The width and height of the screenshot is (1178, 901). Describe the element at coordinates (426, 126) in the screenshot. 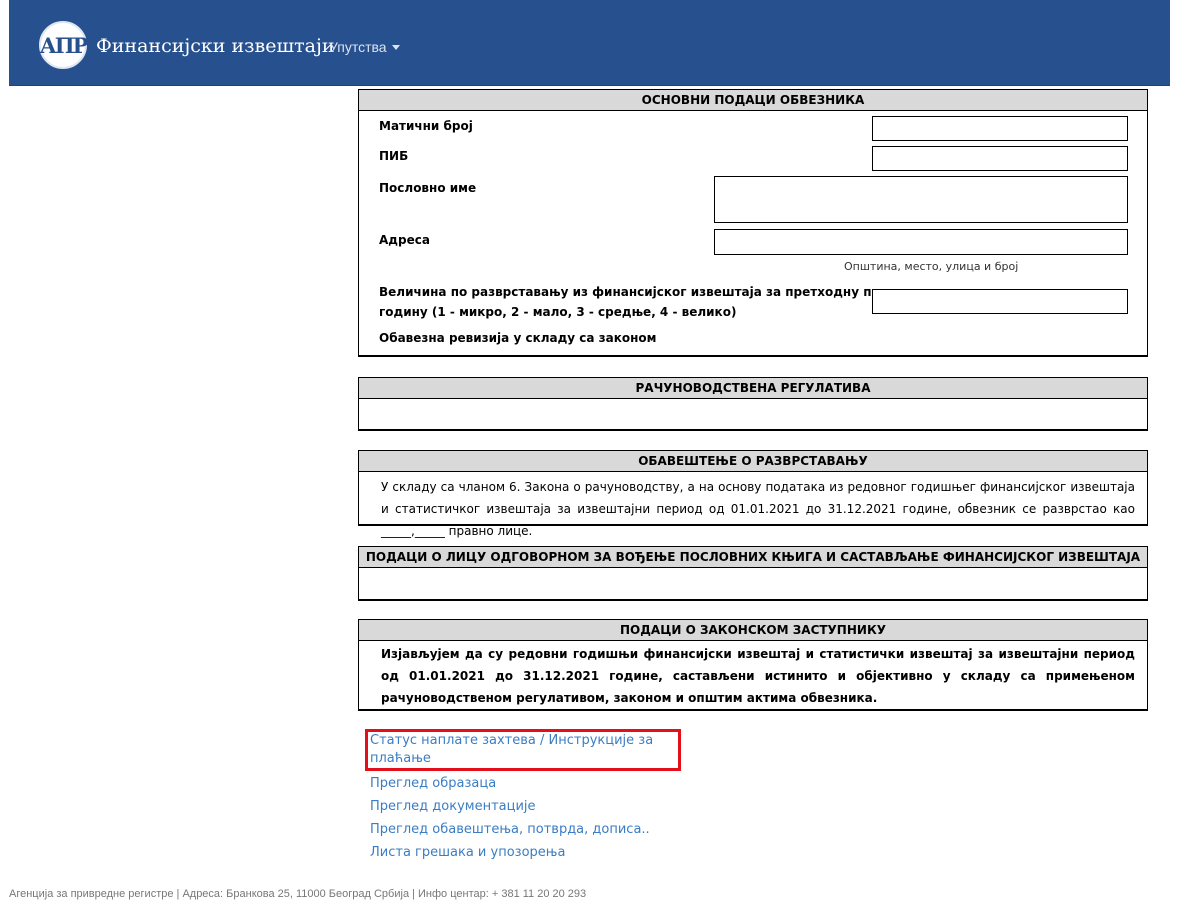

I see `registration-number-label: Матични број` at that location.